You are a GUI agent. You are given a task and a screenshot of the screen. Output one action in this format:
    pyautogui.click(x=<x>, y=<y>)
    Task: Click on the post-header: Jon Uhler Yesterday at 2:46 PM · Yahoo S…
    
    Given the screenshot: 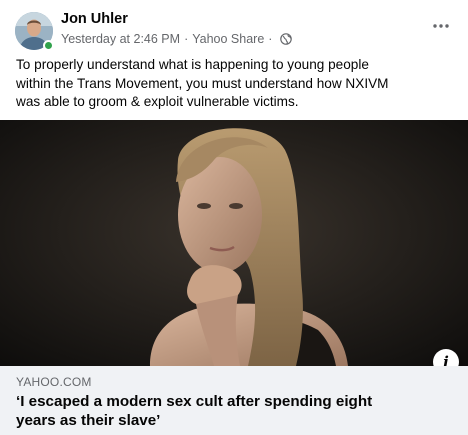 What is the action you would take?
    pyautogui.click(x=234, y=28)
    